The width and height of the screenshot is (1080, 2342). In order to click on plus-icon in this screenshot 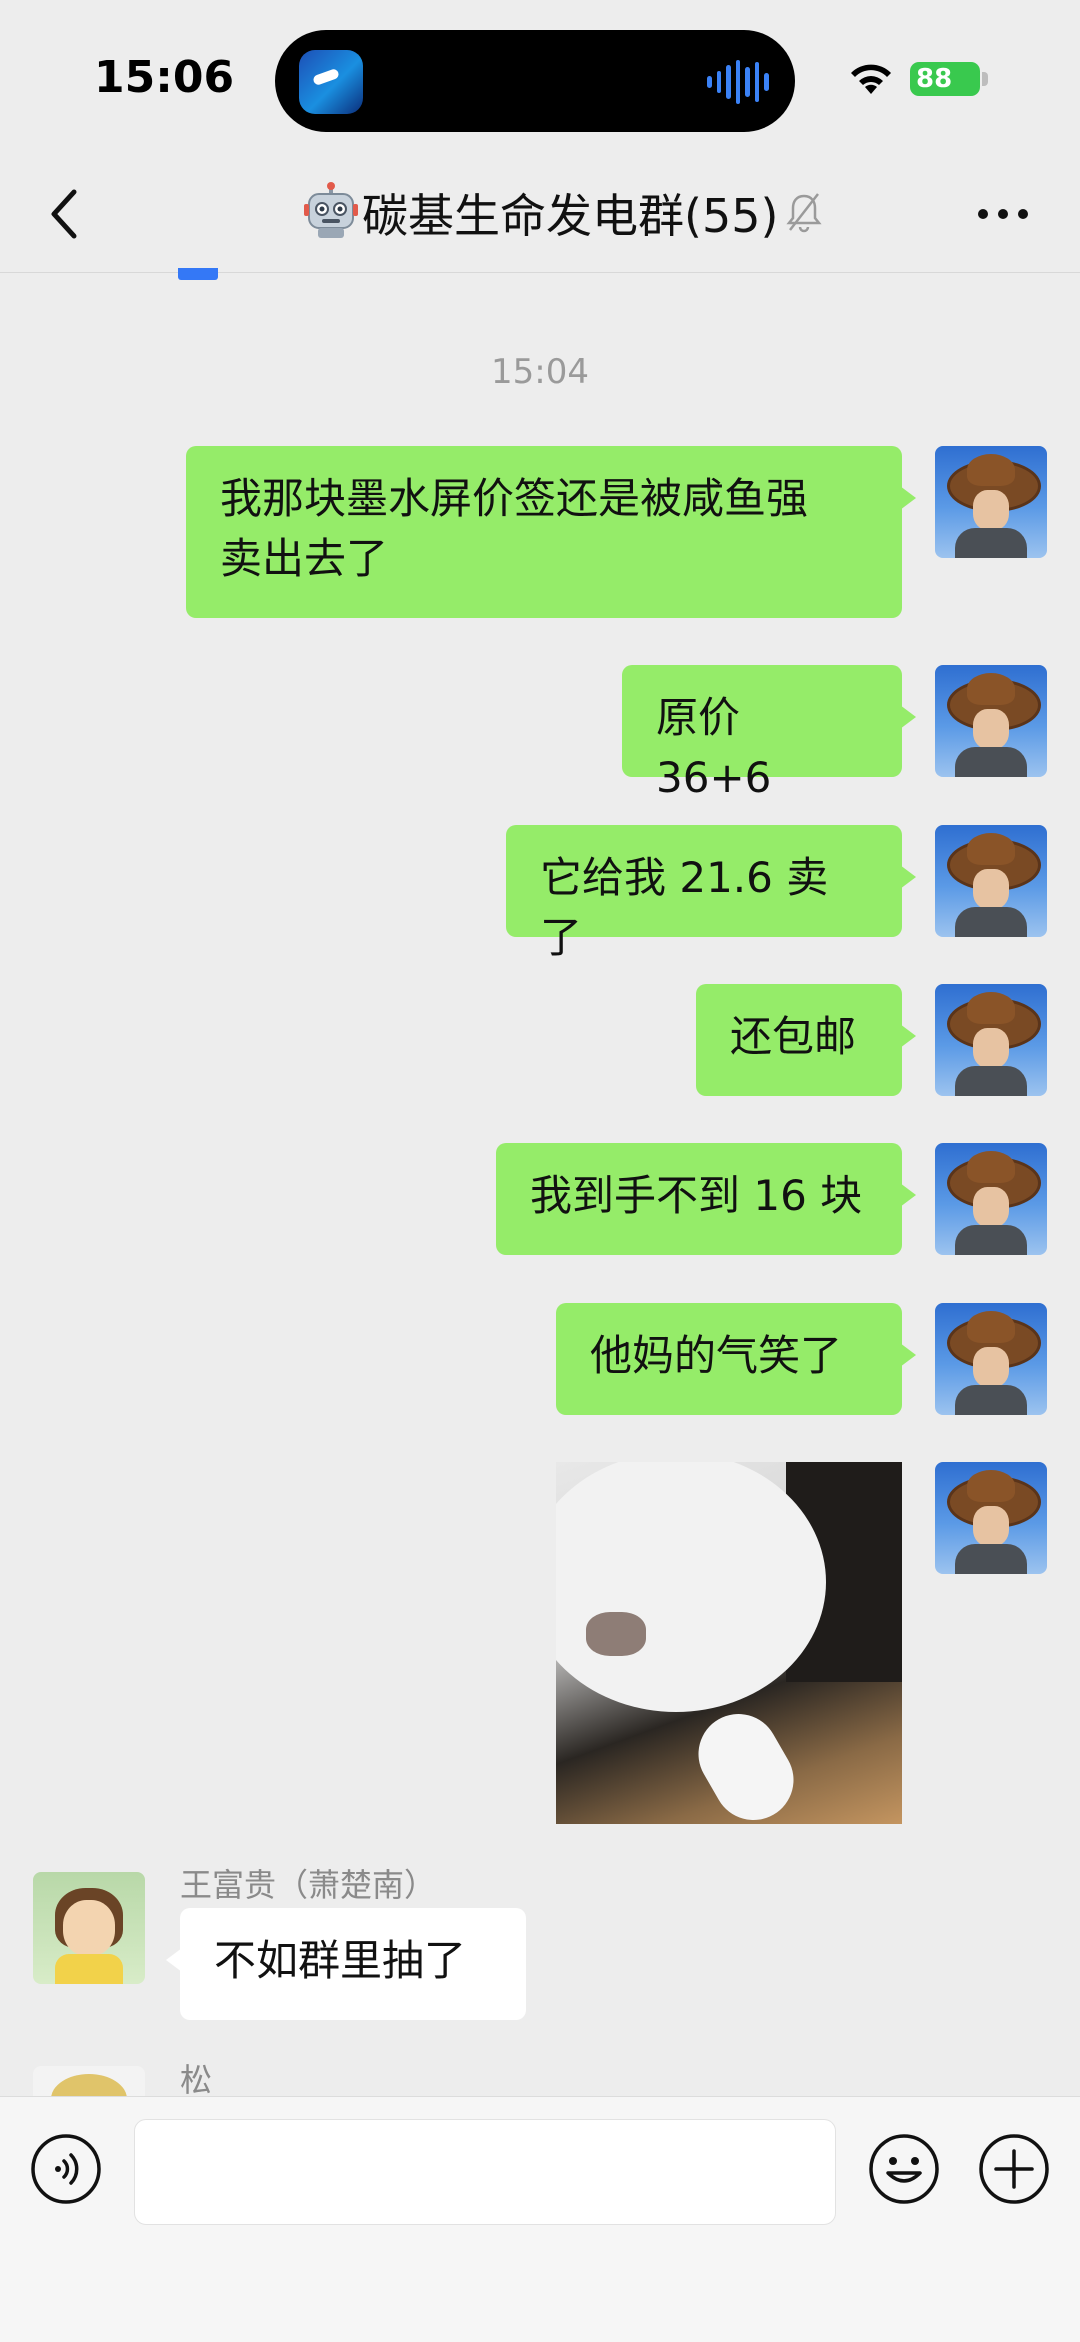, I will do `click(1014, 2169)`.